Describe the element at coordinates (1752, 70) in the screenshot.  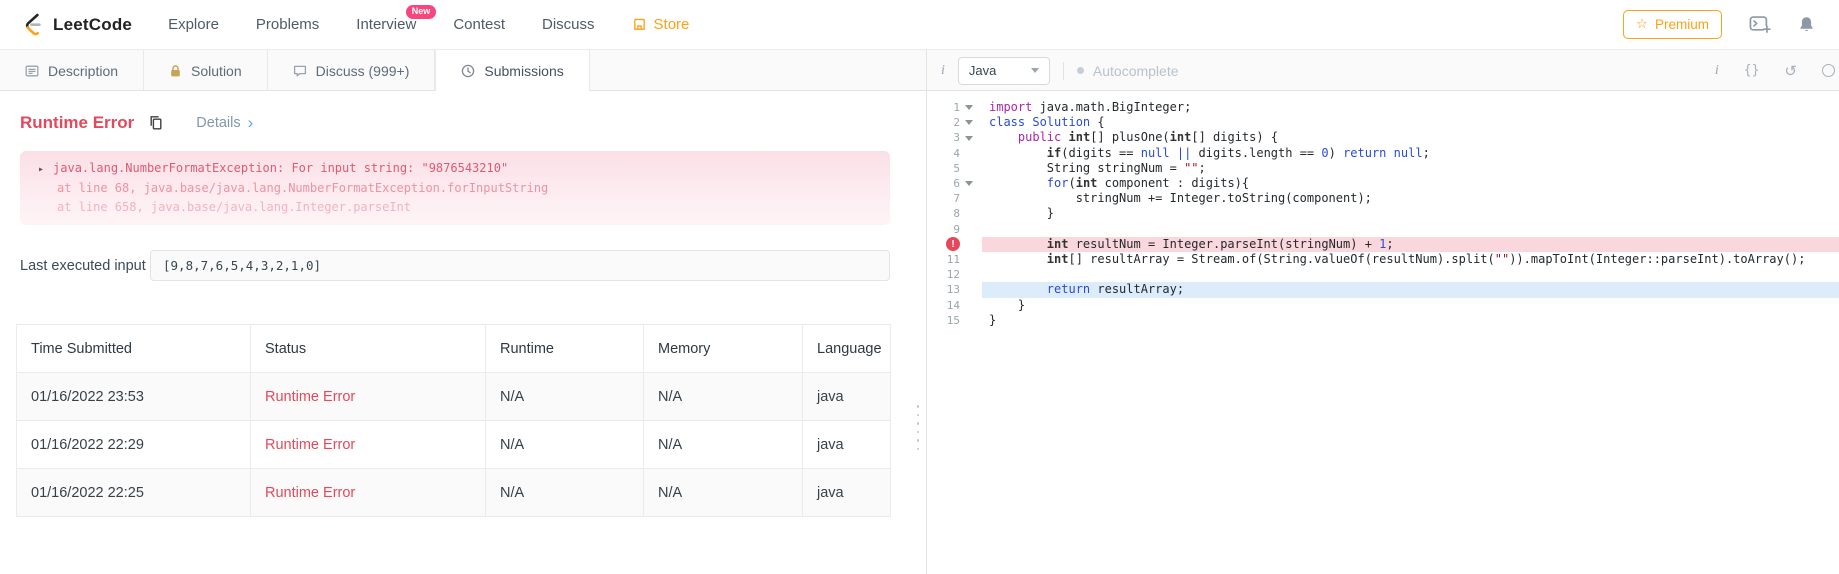
I see `format-code-icon: {}` at that location.